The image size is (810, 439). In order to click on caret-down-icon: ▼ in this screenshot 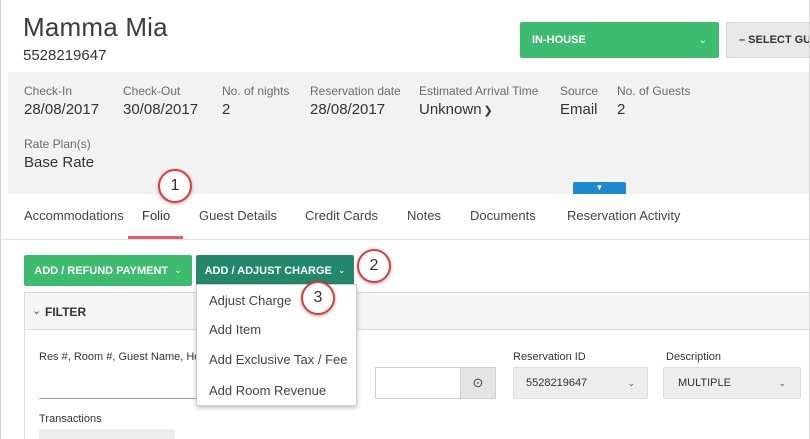, I will do `click(599, 187)`.